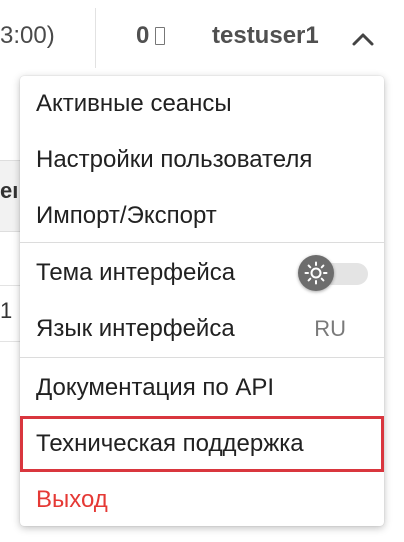 This screenshot has height=542, width=404. I want to click on menu-item-label: Язык интерфейса, so click(135, 328).